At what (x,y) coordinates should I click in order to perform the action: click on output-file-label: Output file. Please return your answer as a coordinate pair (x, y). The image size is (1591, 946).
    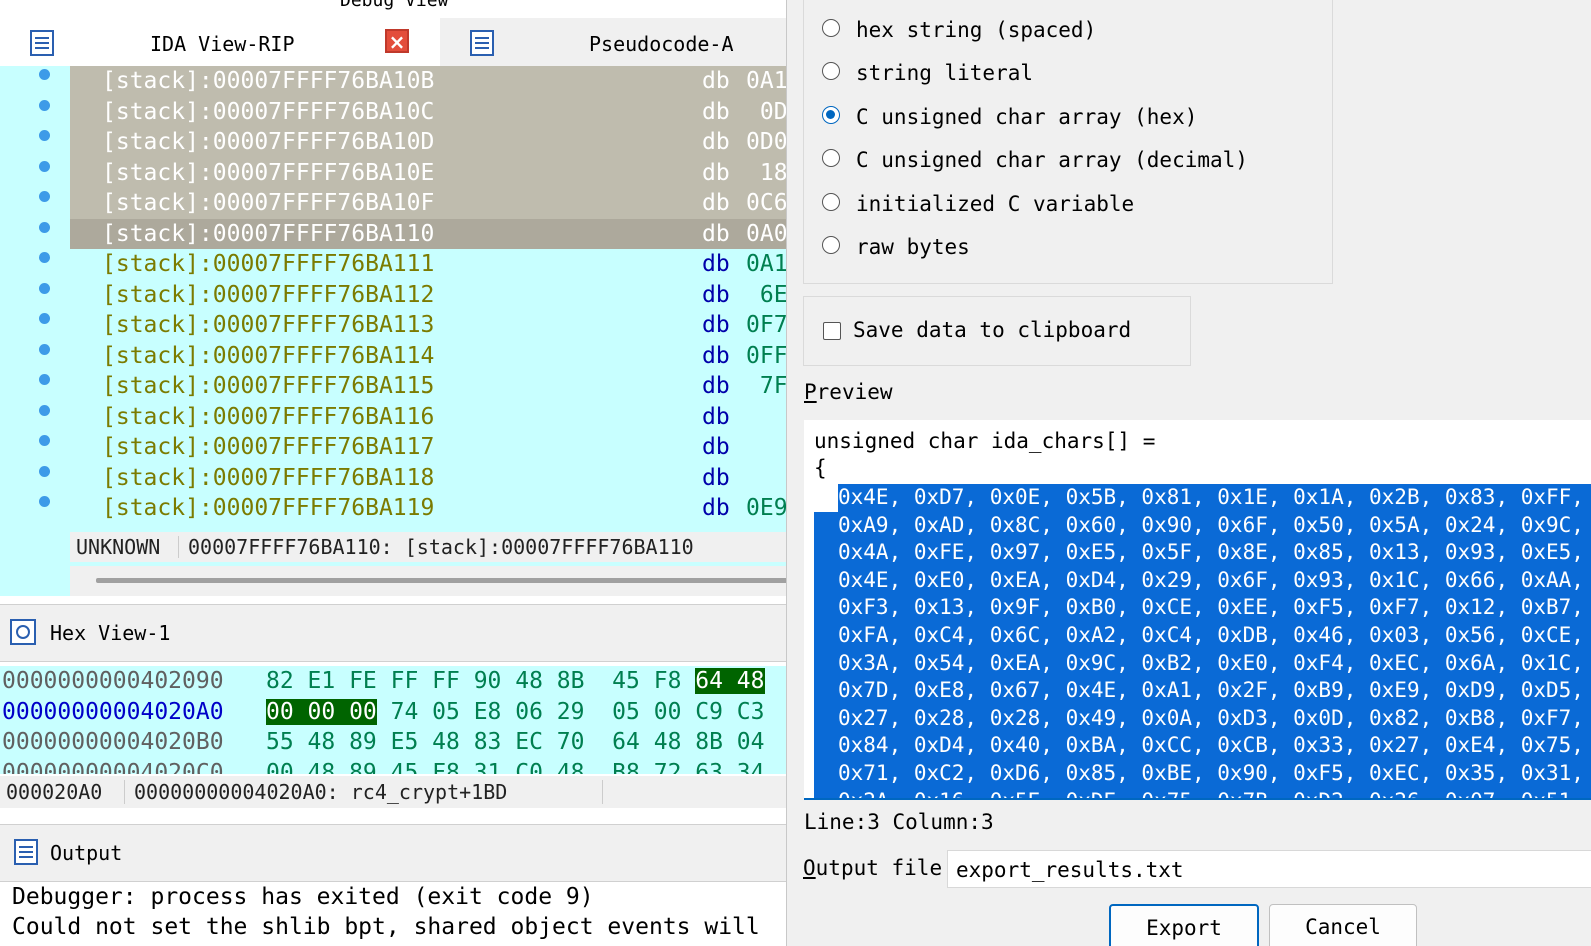
    Looking at the image, I should click on (873, 868).